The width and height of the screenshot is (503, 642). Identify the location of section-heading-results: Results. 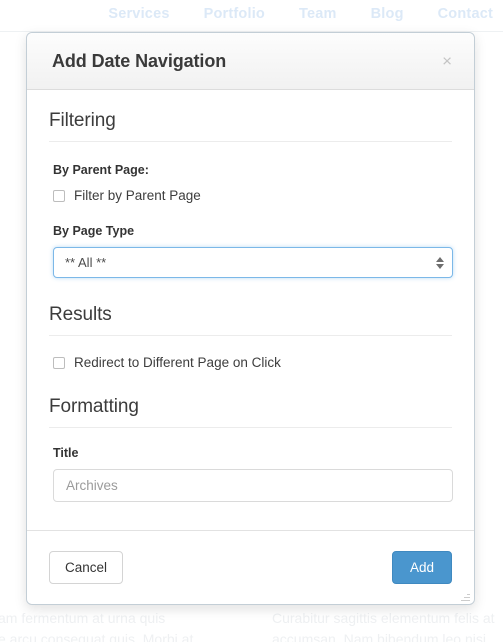
(250, 320).